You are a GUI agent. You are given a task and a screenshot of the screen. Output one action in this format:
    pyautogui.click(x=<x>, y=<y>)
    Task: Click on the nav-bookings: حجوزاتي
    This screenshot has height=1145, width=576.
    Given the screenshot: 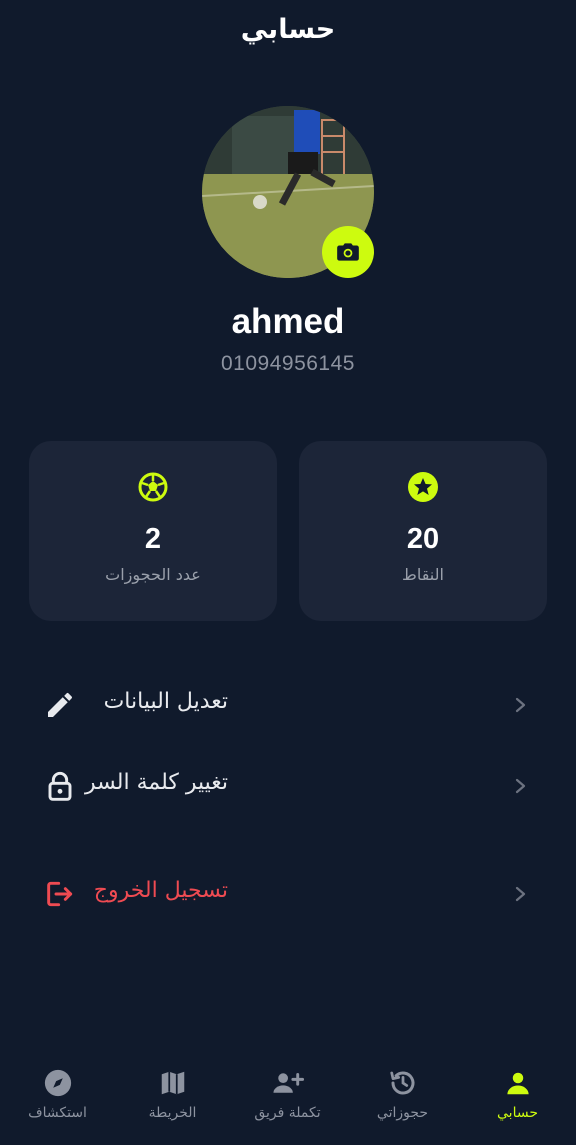 What is the action you would take?
    pyautogui.click(x=402, y=1105)
    